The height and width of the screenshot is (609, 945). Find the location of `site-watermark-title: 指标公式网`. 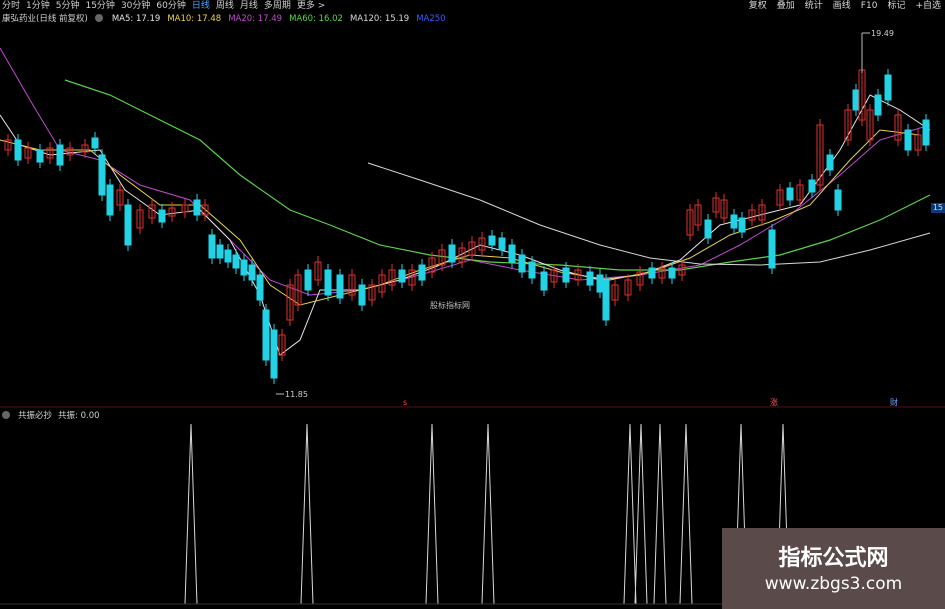

site-watermark-title: 指标公式网 is located at coordinates (833, 558).